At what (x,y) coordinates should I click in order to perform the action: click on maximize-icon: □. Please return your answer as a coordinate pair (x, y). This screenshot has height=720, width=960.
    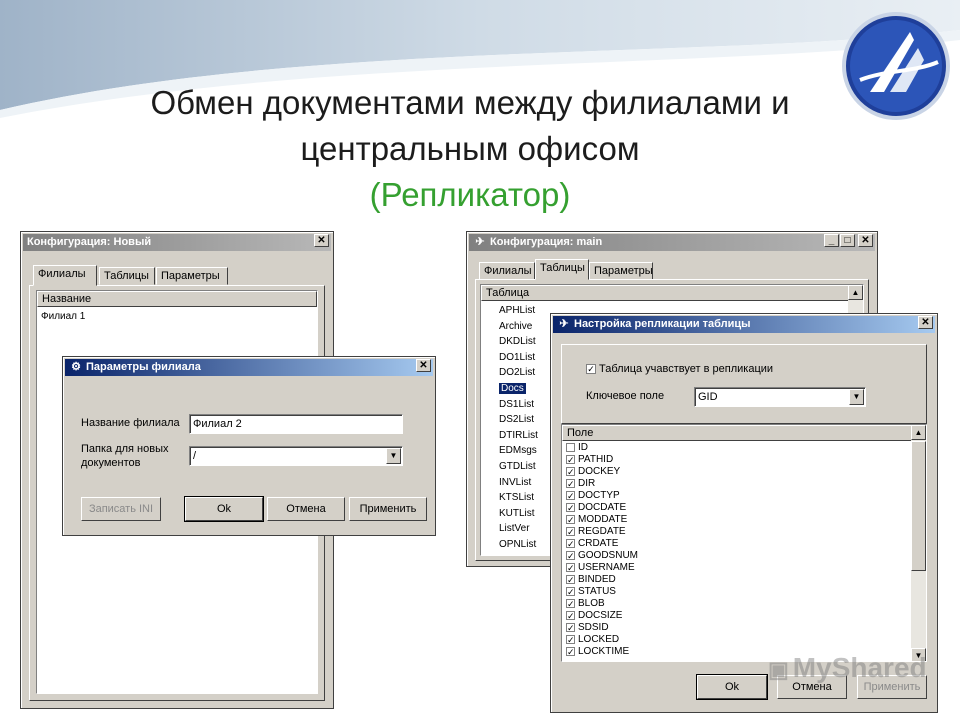
    Looking at the image, I should click on (847, 240).